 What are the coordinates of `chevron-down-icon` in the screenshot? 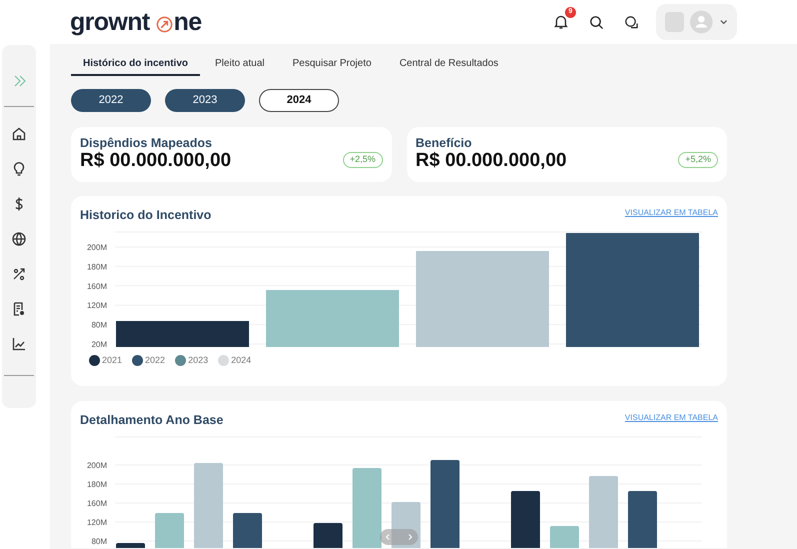 It's located at (723, 22).